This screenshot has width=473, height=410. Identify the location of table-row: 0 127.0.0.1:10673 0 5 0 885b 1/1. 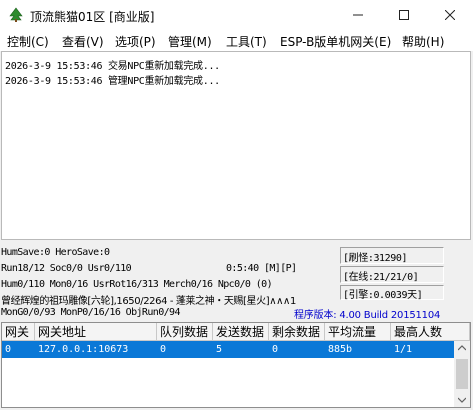
(228, 349).